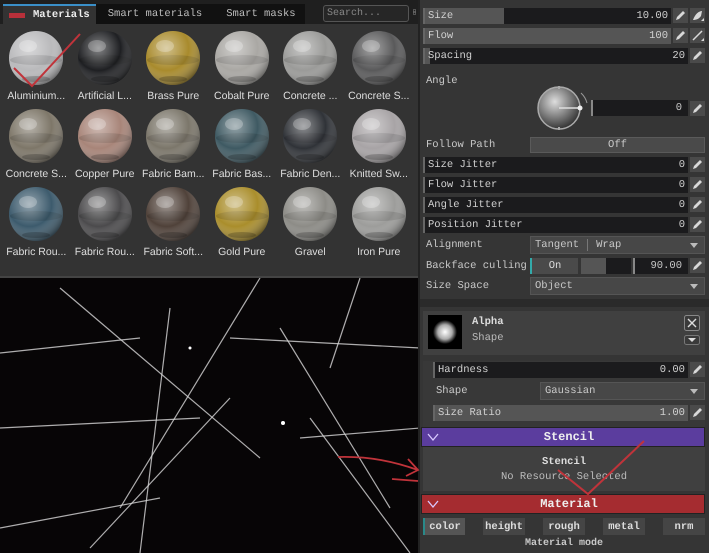  What do you see at coordinates (652, 16) in the screenshot?
I see `slider-value: 10.00` at bounding box center [652, 16].